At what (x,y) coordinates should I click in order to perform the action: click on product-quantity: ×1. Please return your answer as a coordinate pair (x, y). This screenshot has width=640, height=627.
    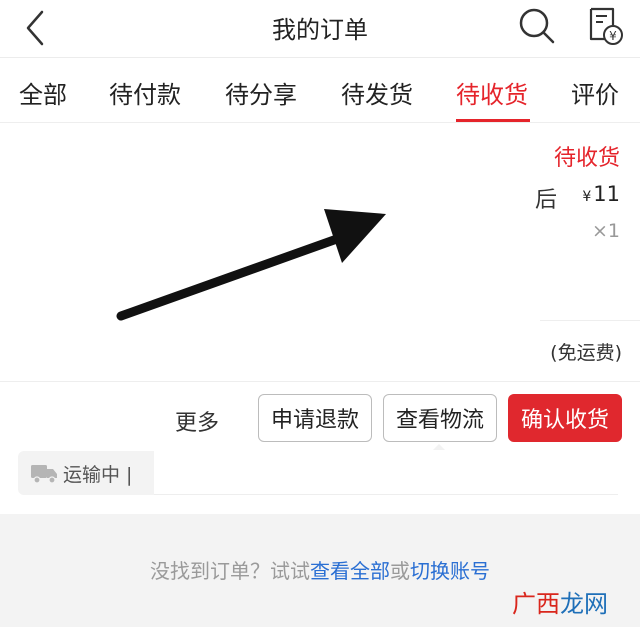
    Looking at the image, I should click on (605, 231).